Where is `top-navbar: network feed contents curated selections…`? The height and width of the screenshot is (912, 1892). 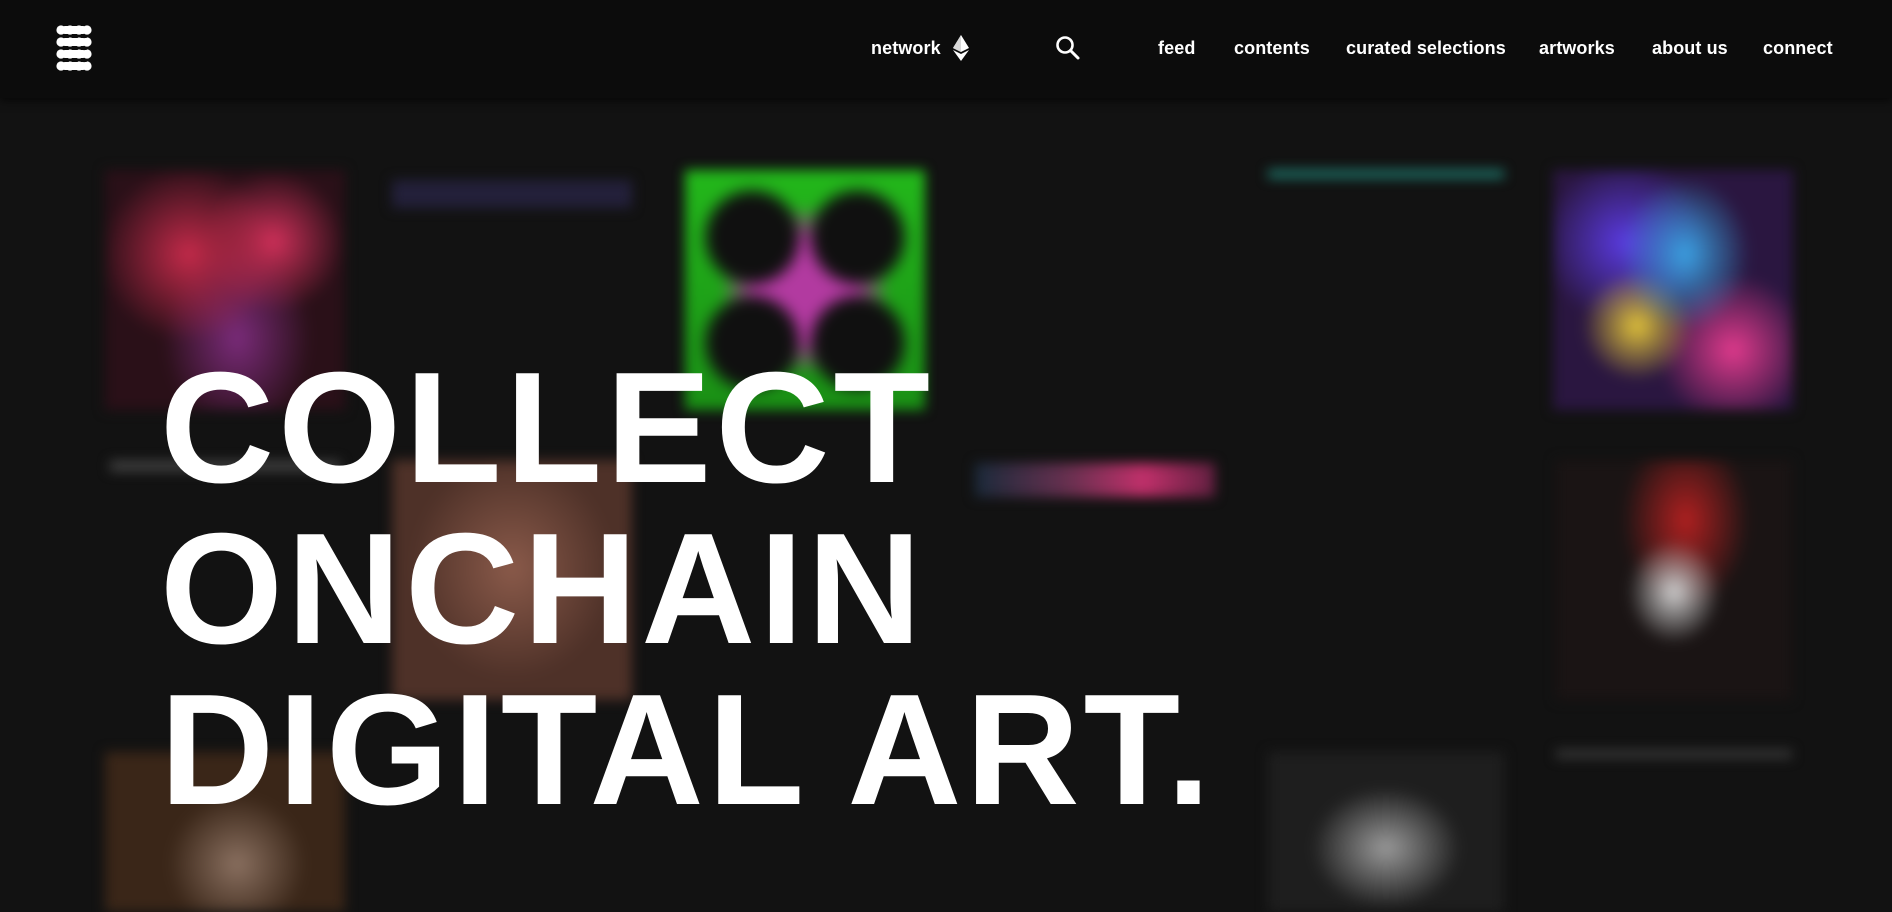 top-navbar: network feed contents curated selections… is located at coordinates (946, 49).